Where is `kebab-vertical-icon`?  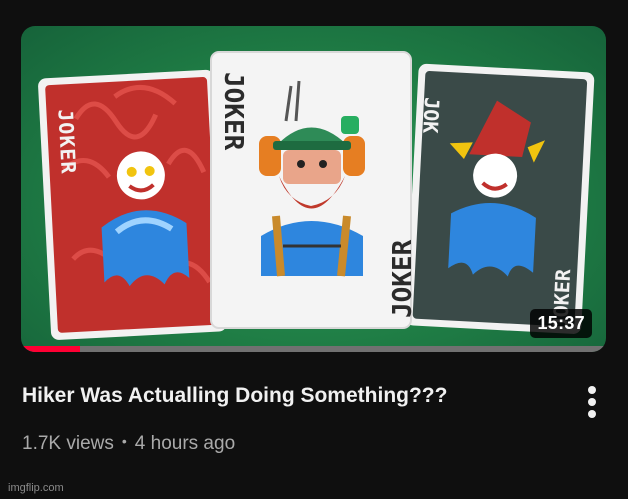 kebab-vertical-icon is located at coordinates (592, 402).